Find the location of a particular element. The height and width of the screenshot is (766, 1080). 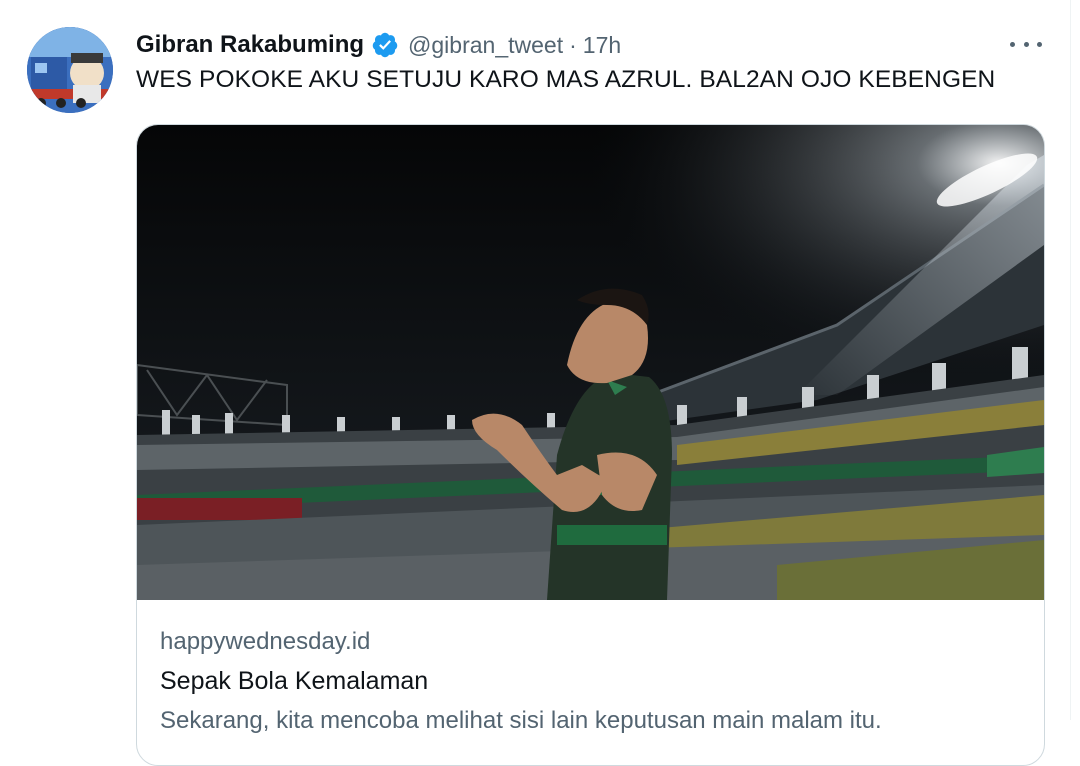

avatar-image is located at coordinates (70, 70).